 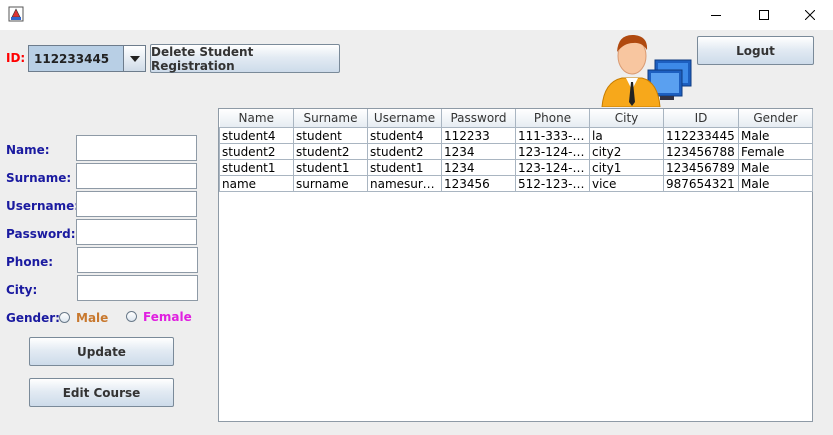 What do you see at coordinates (76, 58) in the screenshot?
I see `id-combo-value: 112233445` at bounding box center [76, 58].